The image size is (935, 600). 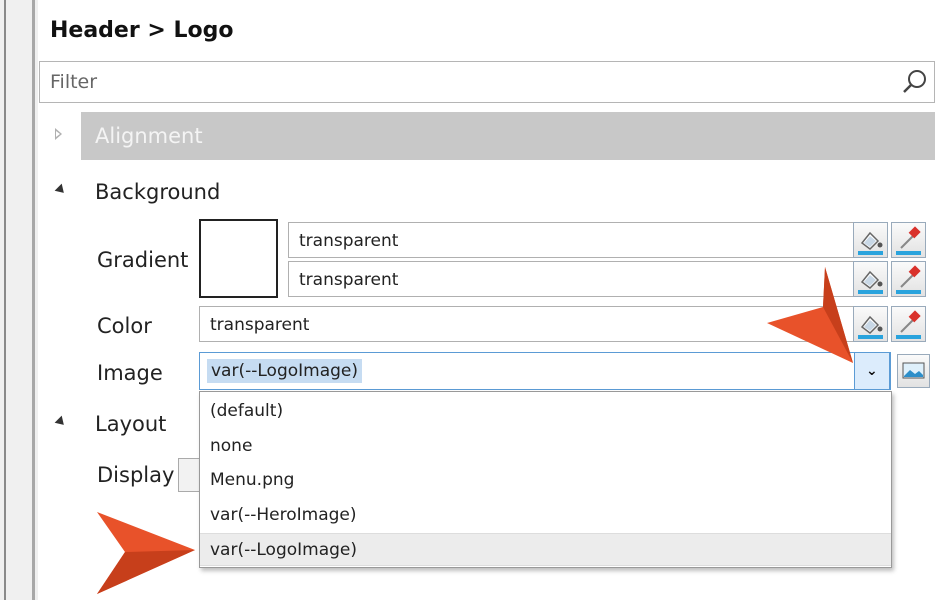 What do you see at coordinates (143, 260) in the screenshot?
I see `gradient-label: Gradient` at bounding box center [143, 260].